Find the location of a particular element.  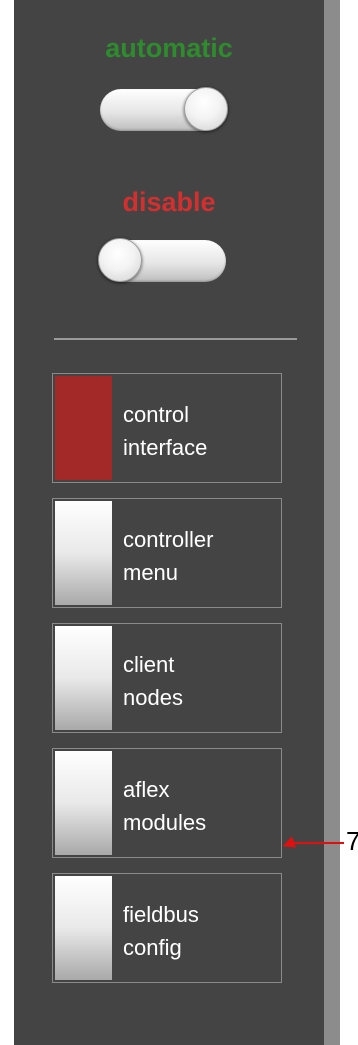

label-line: aflex is located at coordinates (146, 789).